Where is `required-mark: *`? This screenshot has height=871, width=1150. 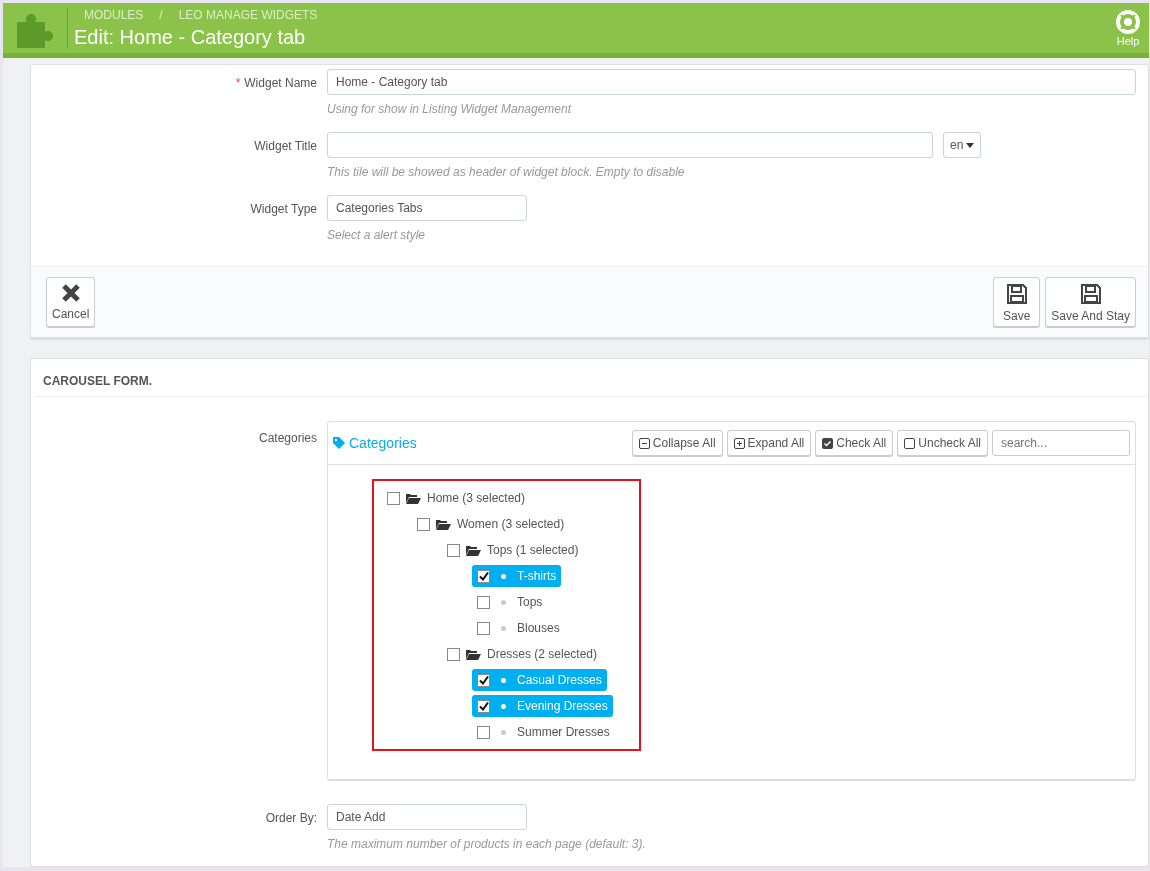
required-mark: * is located at coordinates (238, 83).